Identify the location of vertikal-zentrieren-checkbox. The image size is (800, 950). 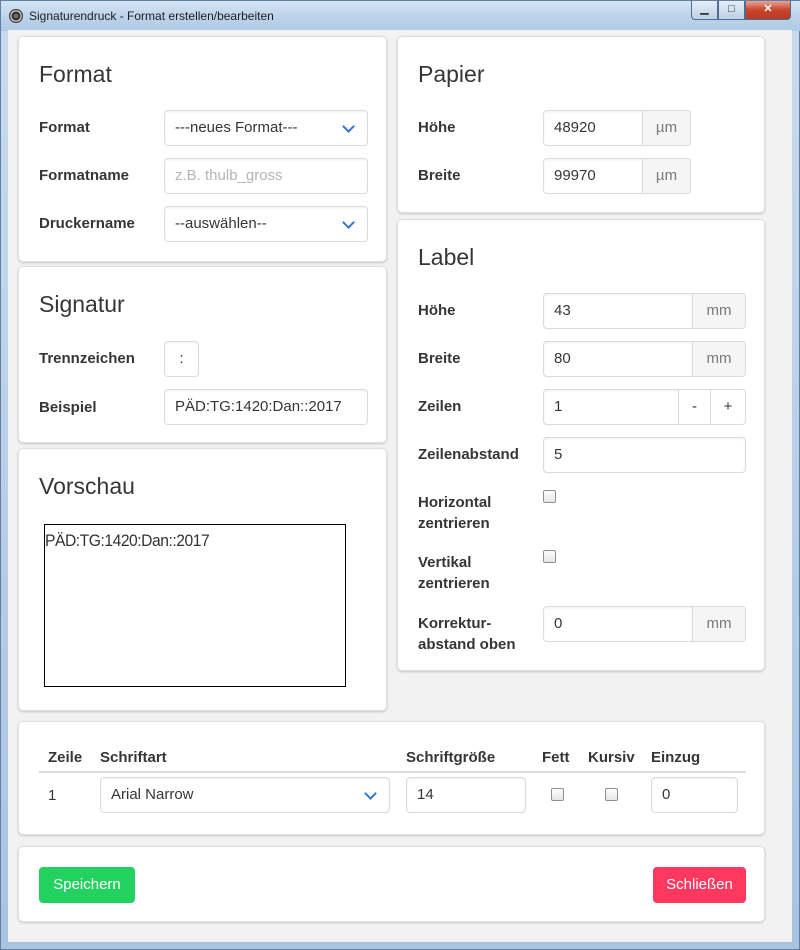
(549, 556).